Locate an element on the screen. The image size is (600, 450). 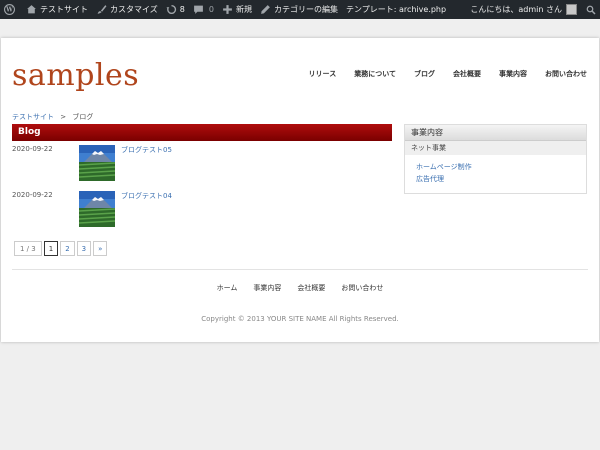
sidebar-title: 事業内容 is located at coordinates (495, 133).